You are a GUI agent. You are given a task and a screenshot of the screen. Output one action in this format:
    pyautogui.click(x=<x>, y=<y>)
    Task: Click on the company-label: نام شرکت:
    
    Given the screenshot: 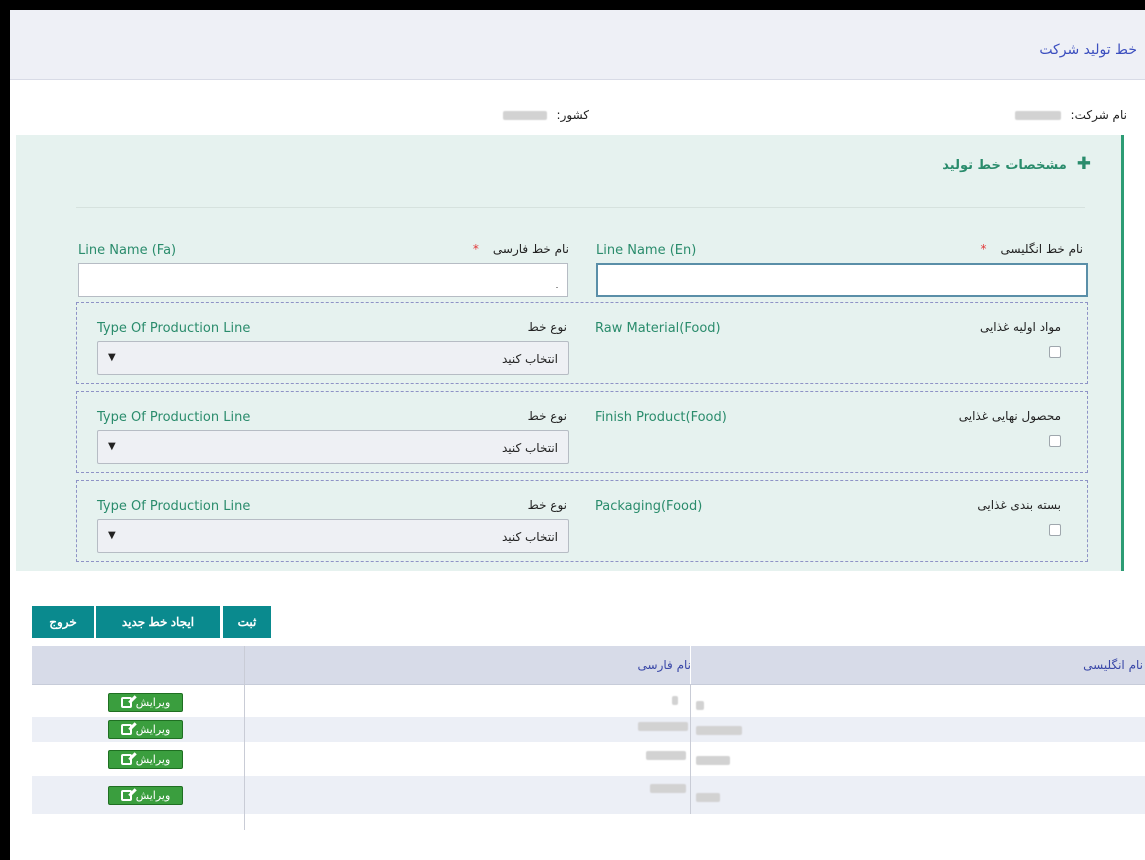 What is the action you would take?
    pyautogui.click(x=1098, y=115)
    